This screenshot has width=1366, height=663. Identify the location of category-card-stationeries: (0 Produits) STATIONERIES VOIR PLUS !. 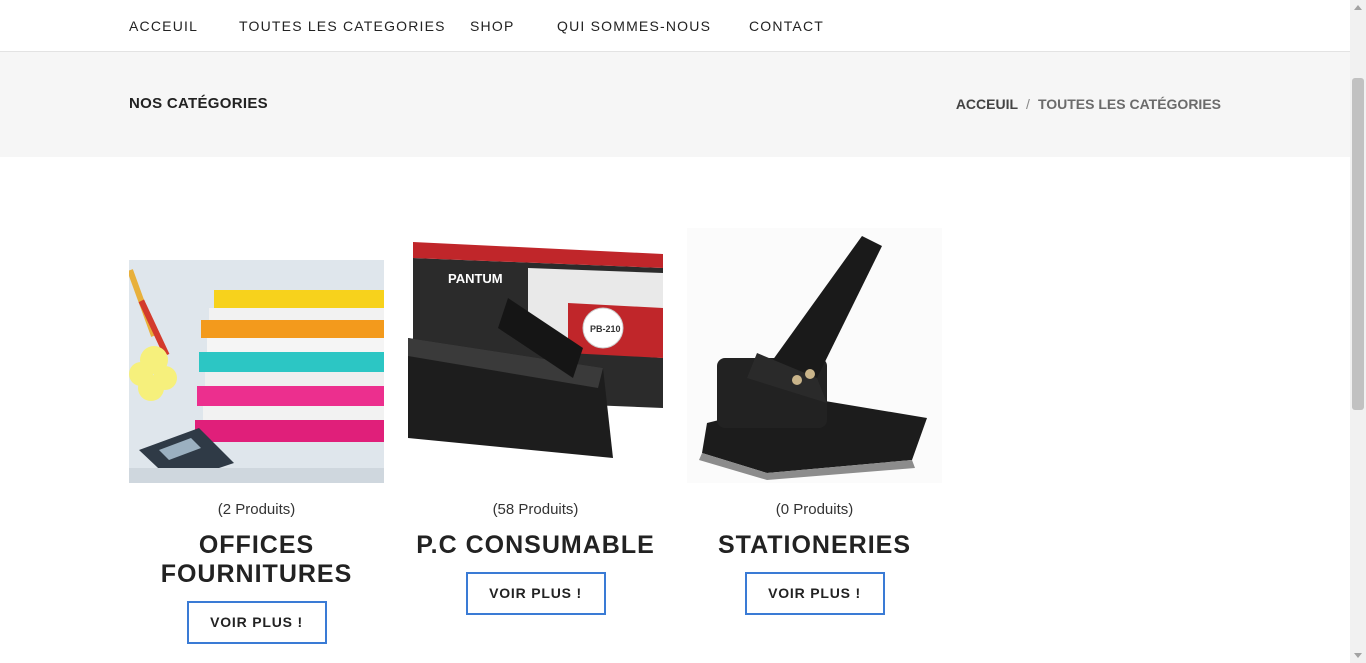
(814, 421).